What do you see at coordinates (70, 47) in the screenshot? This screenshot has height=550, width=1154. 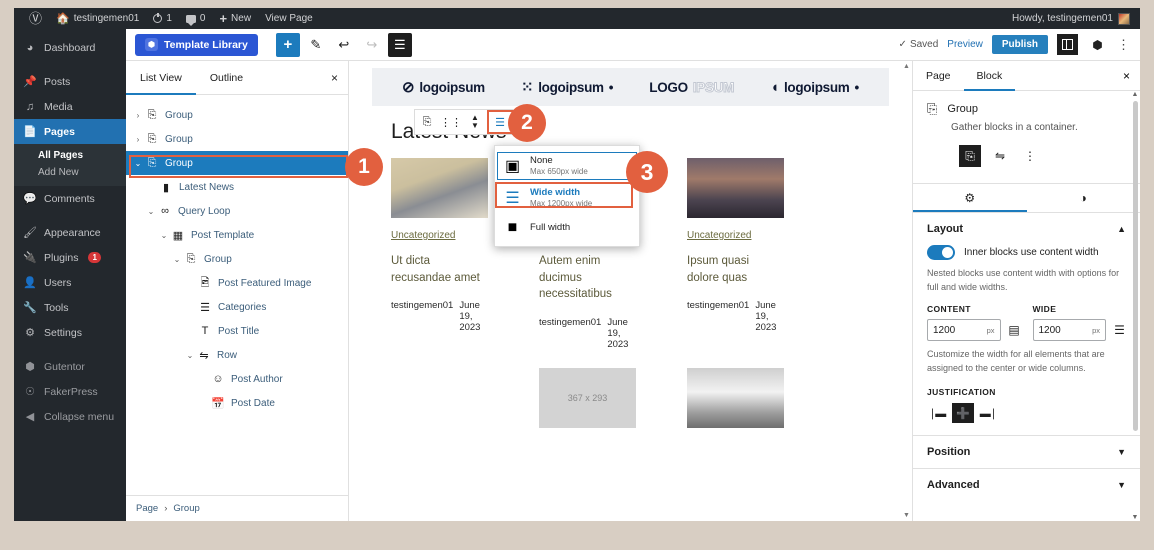 I see `sidebar-item-dashboard: ◕ Dashboard` at bounding box center [70, 47].